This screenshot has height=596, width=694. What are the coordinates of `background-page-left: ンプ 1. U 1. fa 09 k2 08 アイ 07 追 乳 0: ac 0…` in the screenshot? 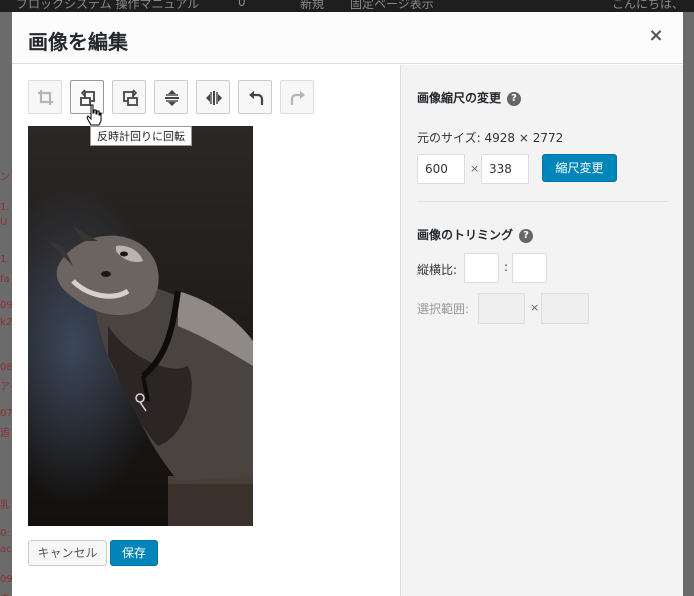 It's located at (6, 304).